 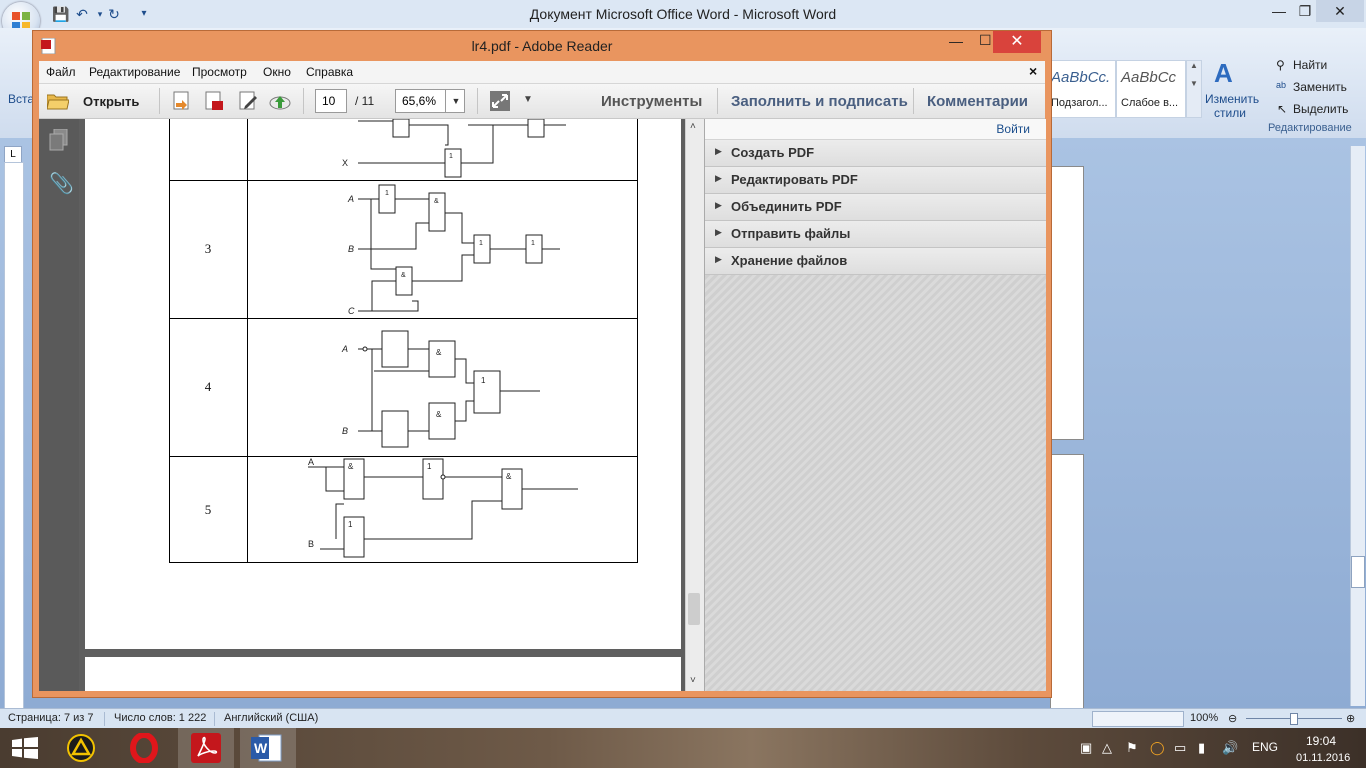 I want to click on volume-icon: 🔊, so click(x=1230, y=748).